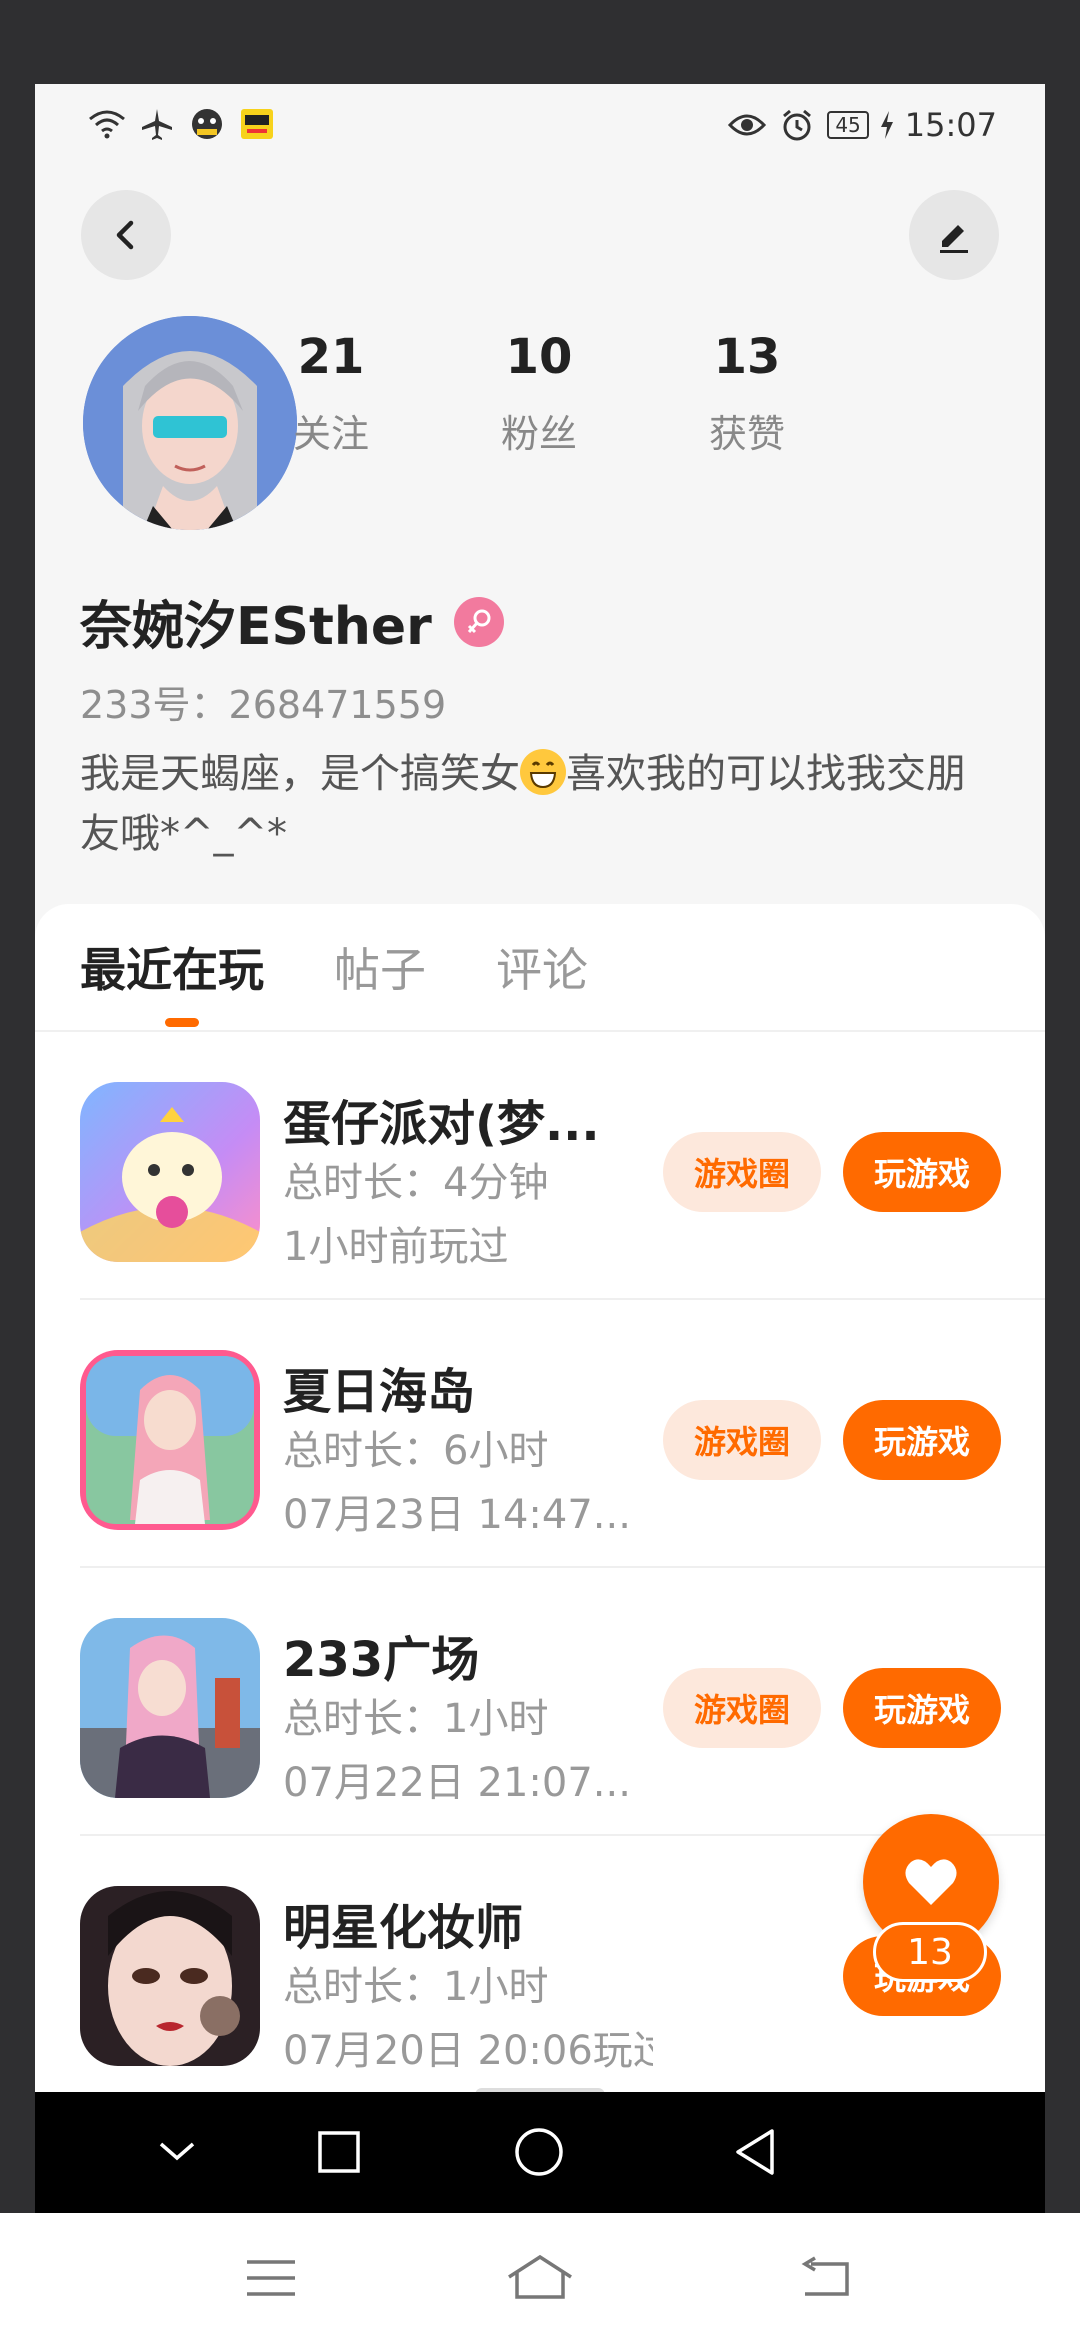 The height and width of the screenshot is (2340, 1080). I want to click on return-arrow-icon, so click(825, 2276).